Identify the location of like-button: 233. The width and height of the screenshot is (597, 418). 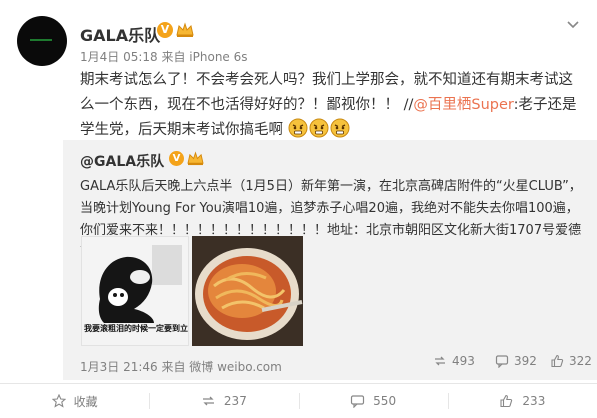
(522, 401).